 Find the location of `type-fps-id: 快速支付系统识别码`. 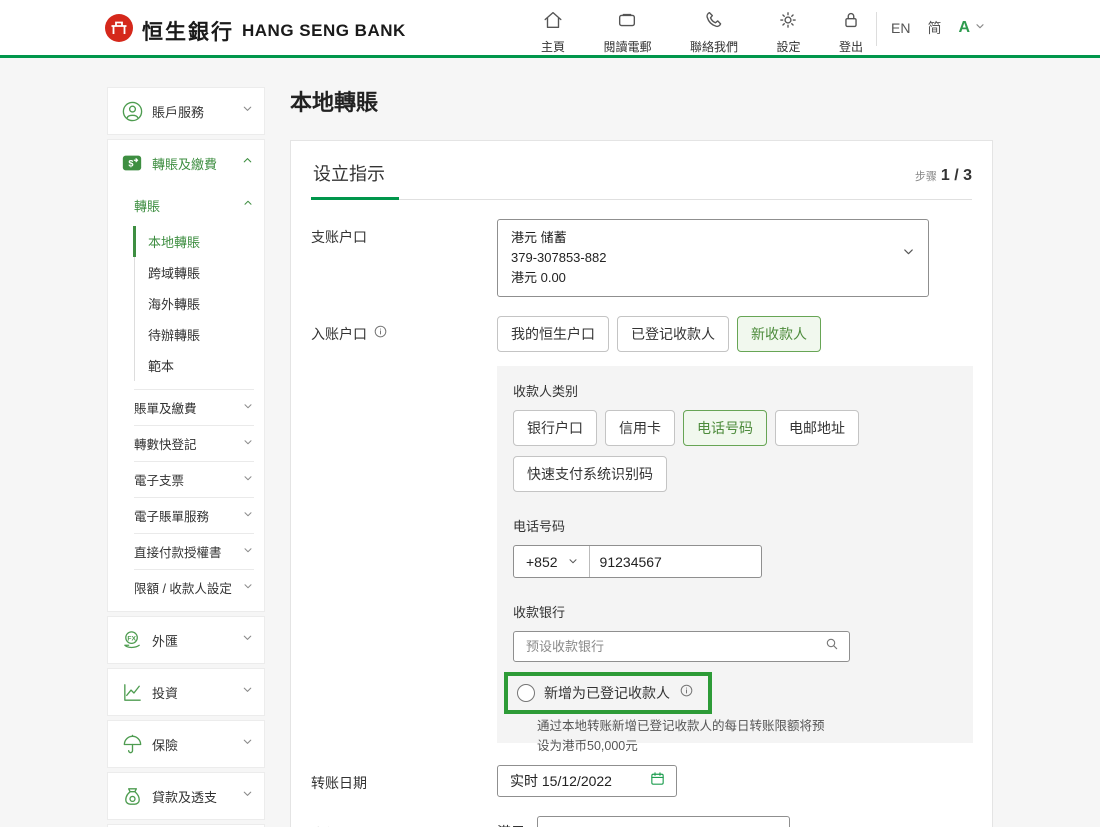

type-fps-id: 快速支付系统识别码 is located at coordinates (590, 474).